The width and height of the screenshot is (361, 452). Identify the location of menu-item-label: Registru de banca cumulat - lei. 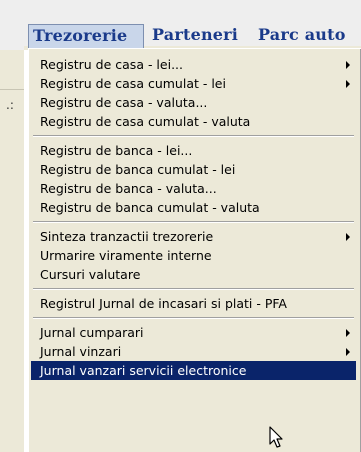
(138, 169).